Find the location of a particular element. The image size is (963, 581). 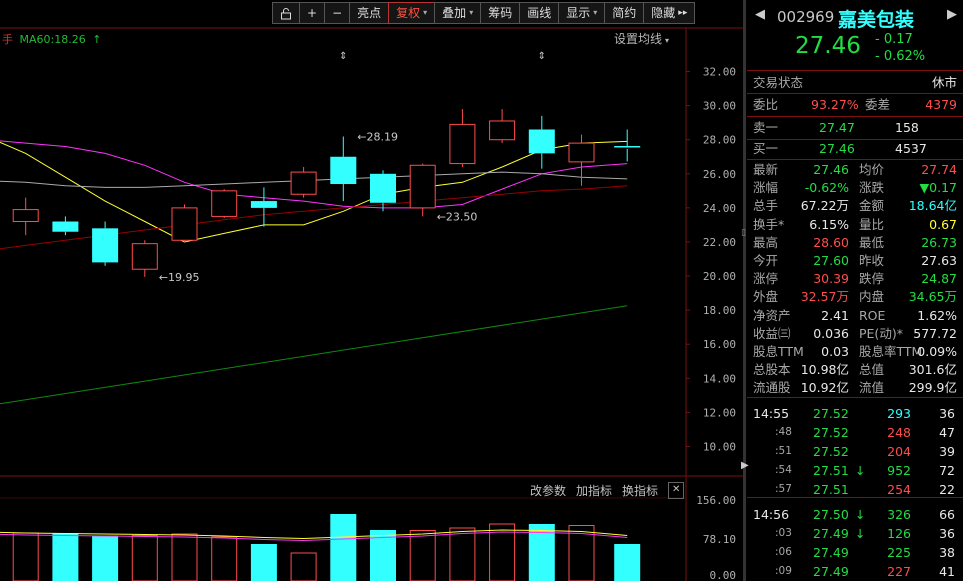

sell1-row: 卖一 27.47 158 is located at coordinates (857, 128).